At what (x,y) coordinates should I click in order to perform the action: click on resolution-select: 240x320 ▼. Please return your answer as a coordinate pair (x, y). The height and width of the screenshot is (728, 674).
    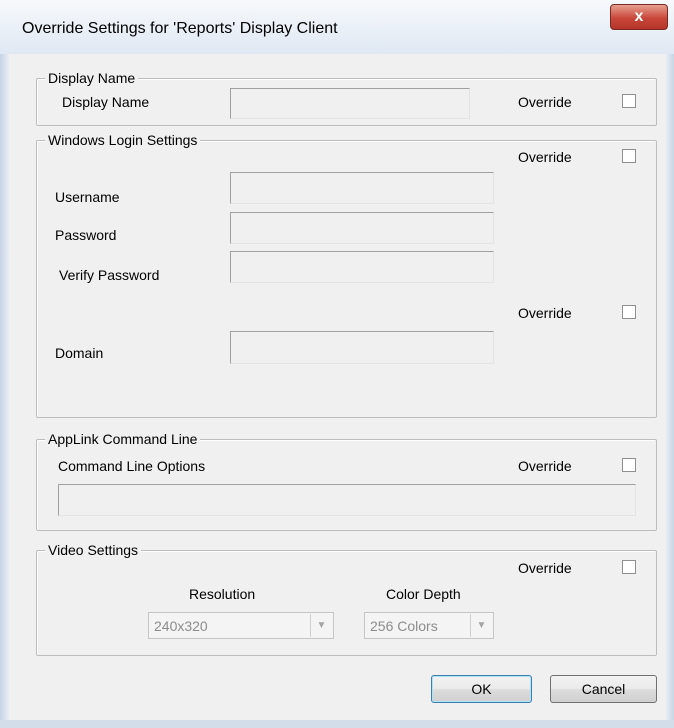
    Looking at the image, I should click on (241, 625).